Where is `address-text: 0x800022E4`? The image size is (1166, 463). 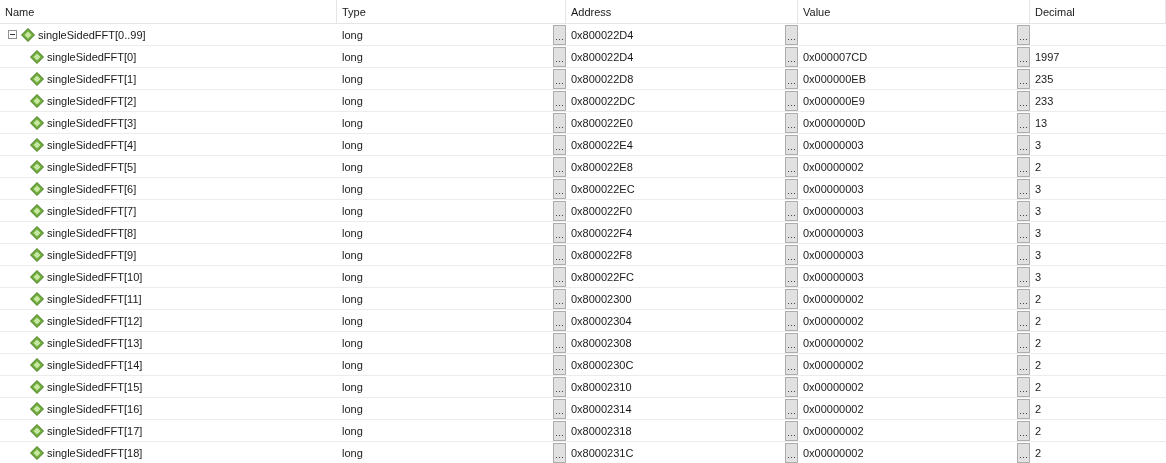 address-text: 0x800022E4 is located at coordinates (602, 144).